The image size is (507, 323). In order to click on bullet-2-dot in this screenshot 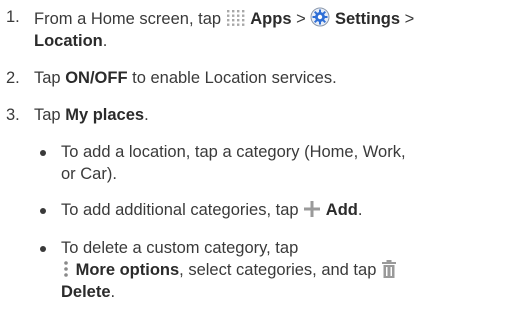, I will do `click(43, 211)`.